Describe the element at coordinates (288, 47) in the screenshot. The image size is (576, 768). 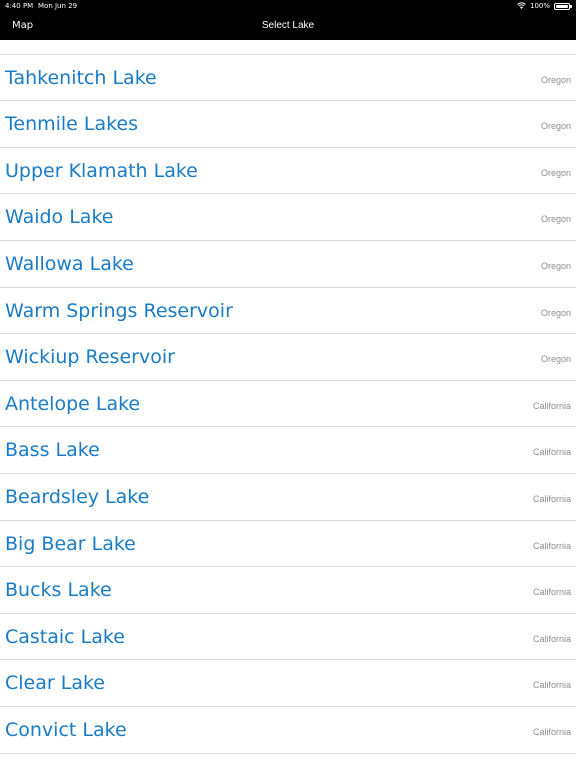
I see `lake-row: Oregon` at that location.